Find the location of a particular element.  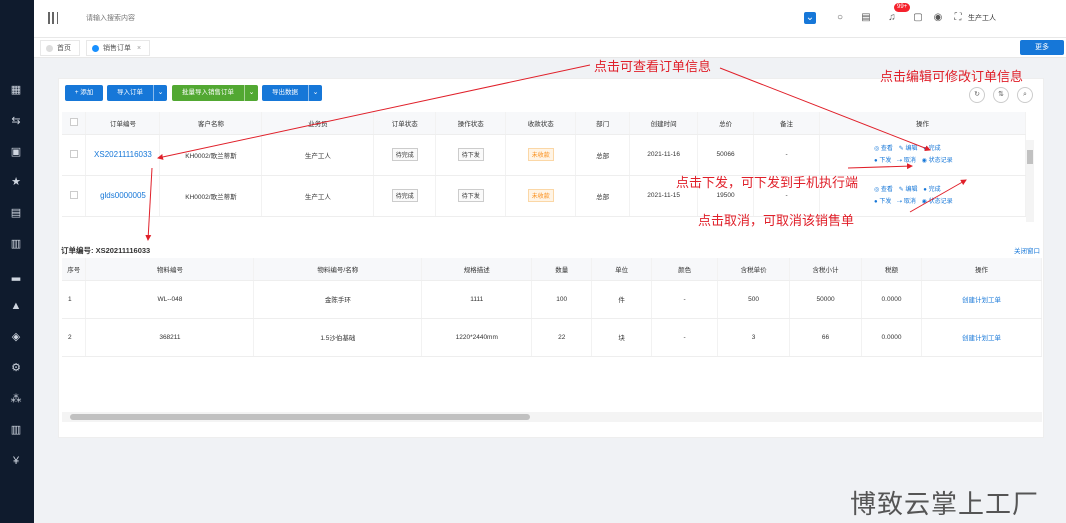

chart-icon: ▥ is located at coordinates (16, 244).